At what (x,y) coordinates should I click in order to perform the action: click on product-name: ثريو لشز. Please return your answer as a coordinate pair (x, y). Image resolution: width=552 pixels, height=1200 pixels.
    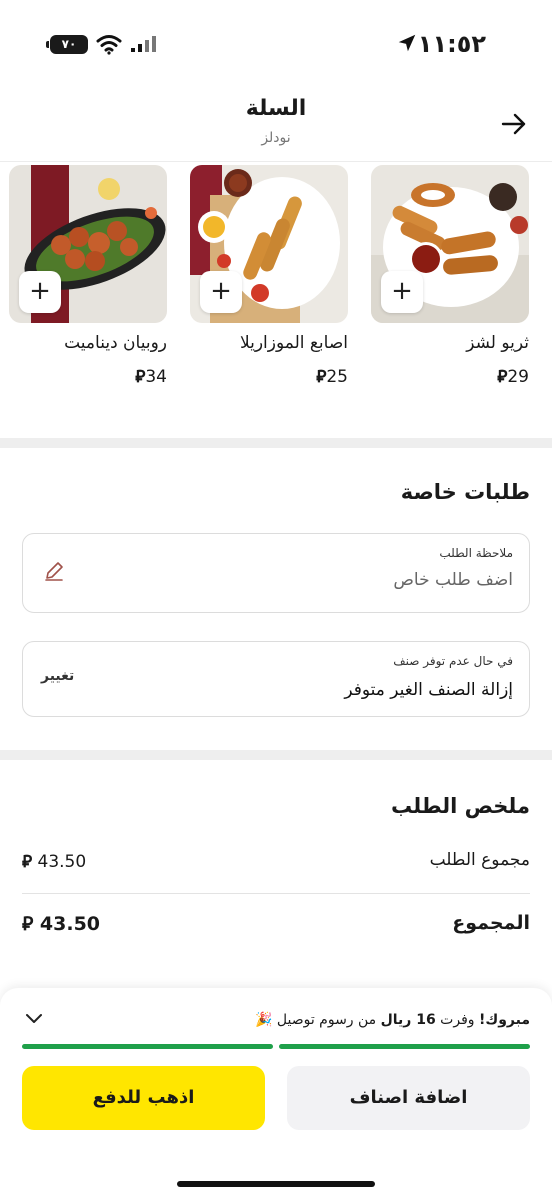
    Looking at the image, I should click on (497, 343).